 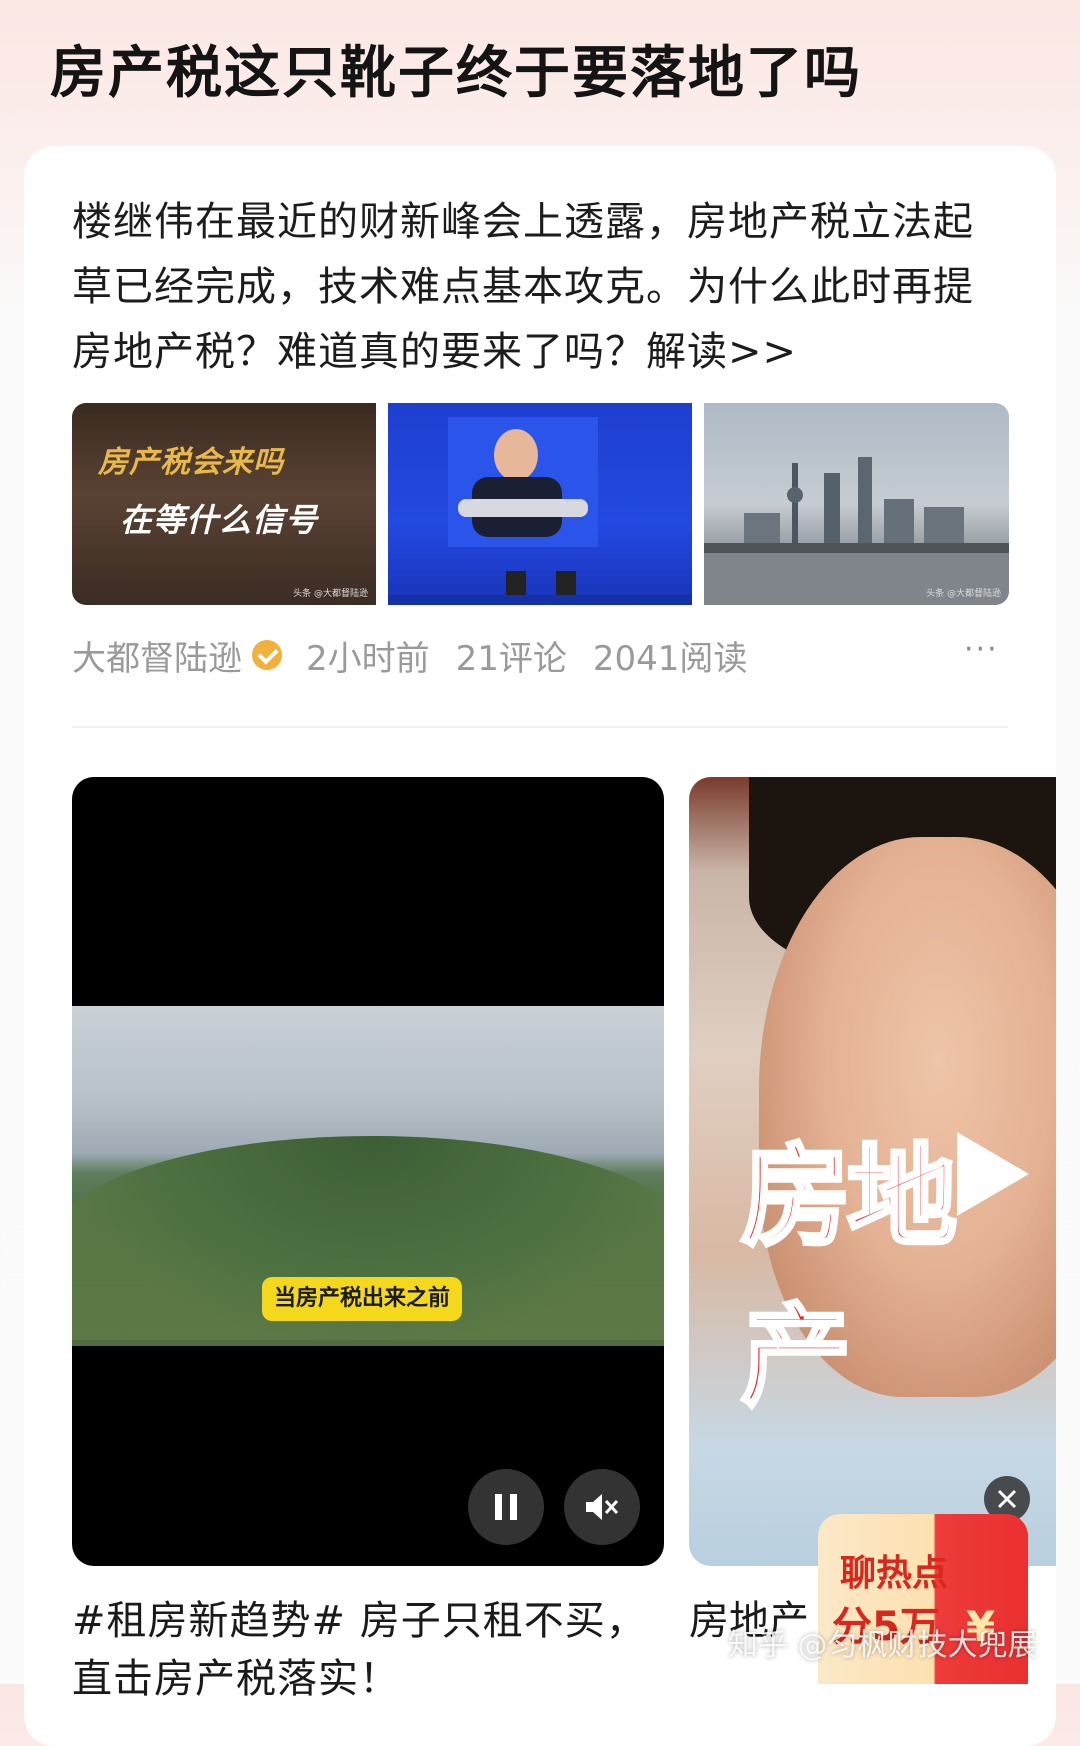 I want to click on pause-icon, so click(x=506, y=1507).